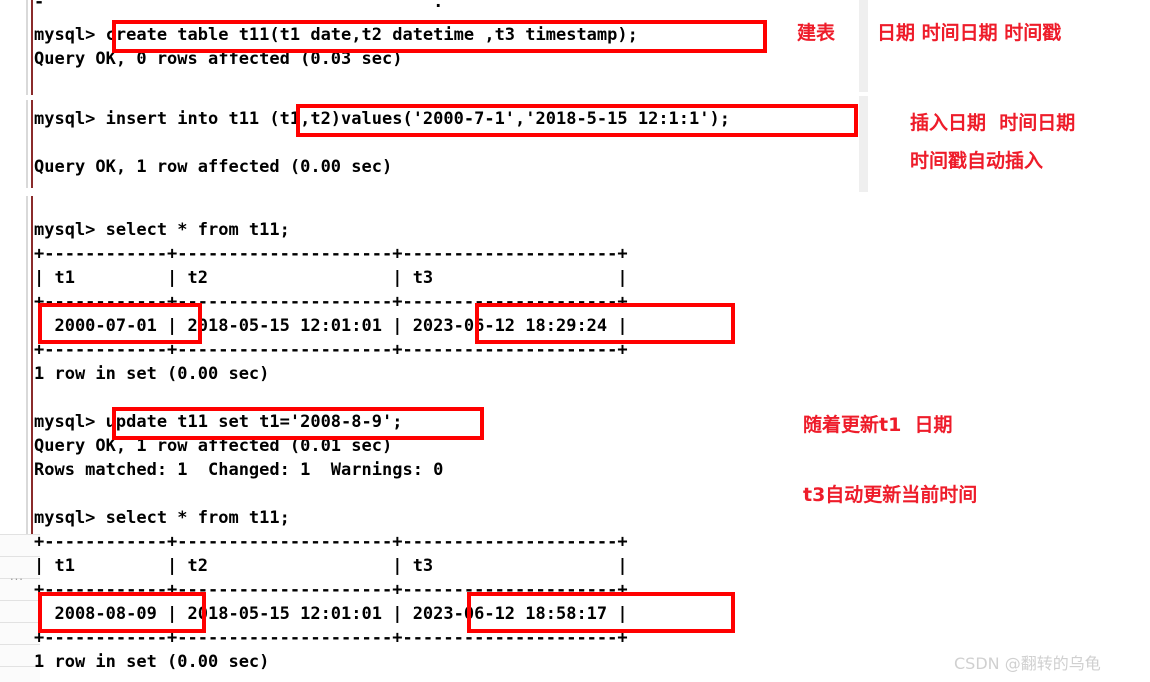 This screenshot has height=682, width=1150. Describe the element at coordinates (1027, 663) in the screenshot. I see `csdn-watermark: CSDN @翻转的乌龟` at that location.